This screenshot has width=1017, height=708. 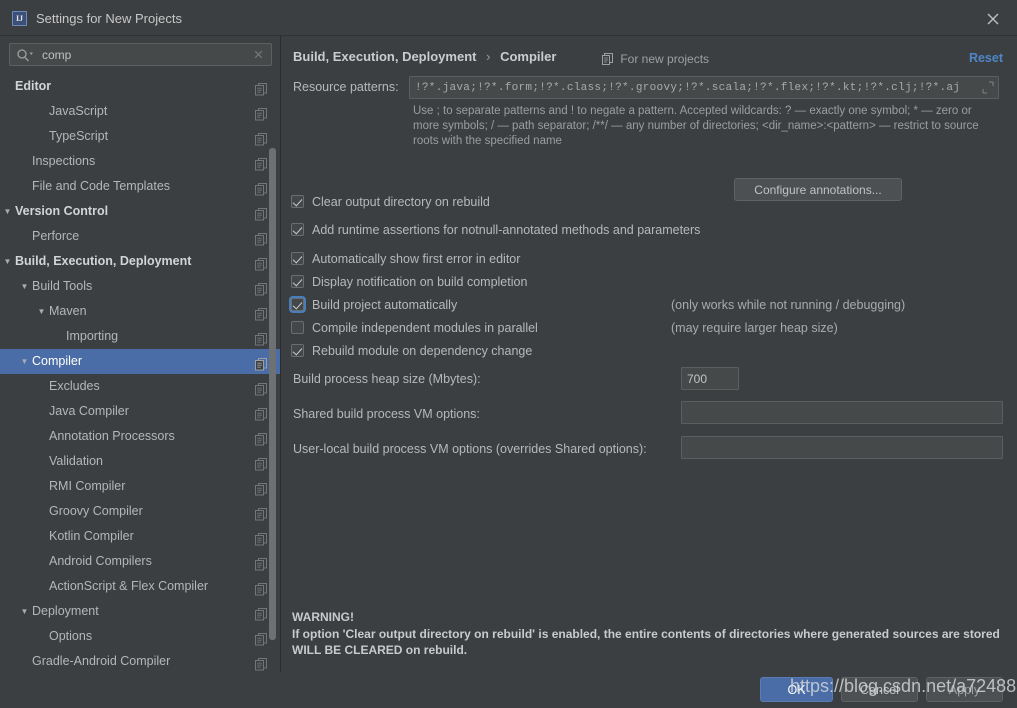 What do you see at coordinates (140, 211) in the screenshot?
I see `sidebar-item-version-control: ▼ Version Control` at bounding box center [140, 211].